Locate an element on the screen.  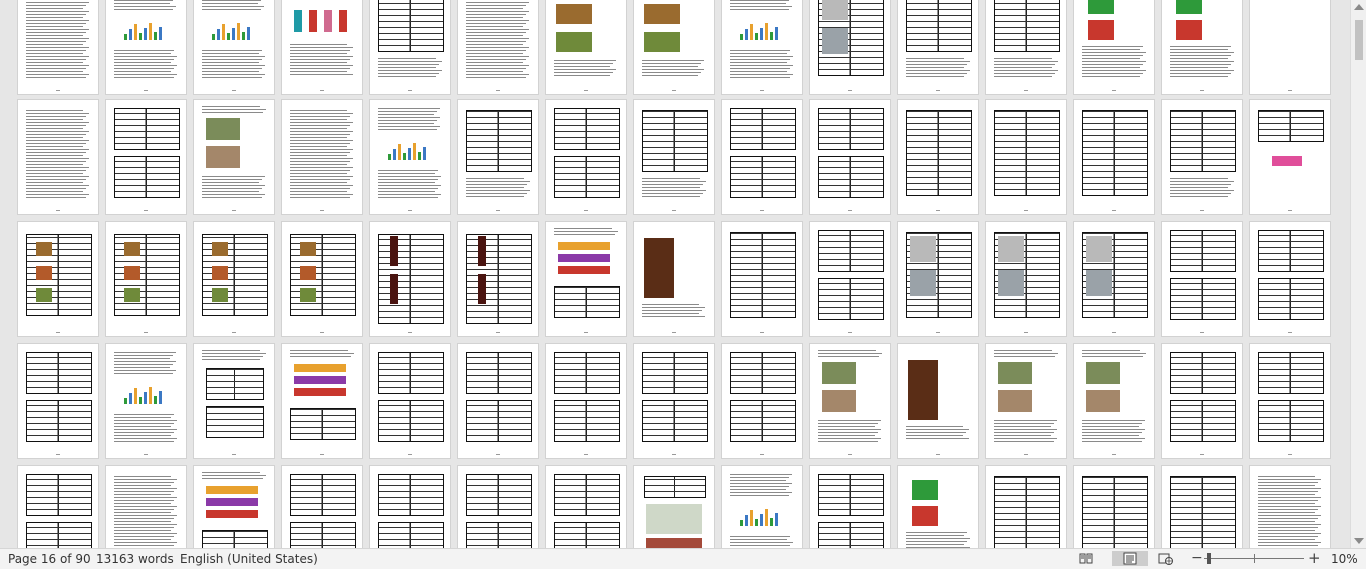
zoom-level: 10% is located at coordinates (1344, 559).